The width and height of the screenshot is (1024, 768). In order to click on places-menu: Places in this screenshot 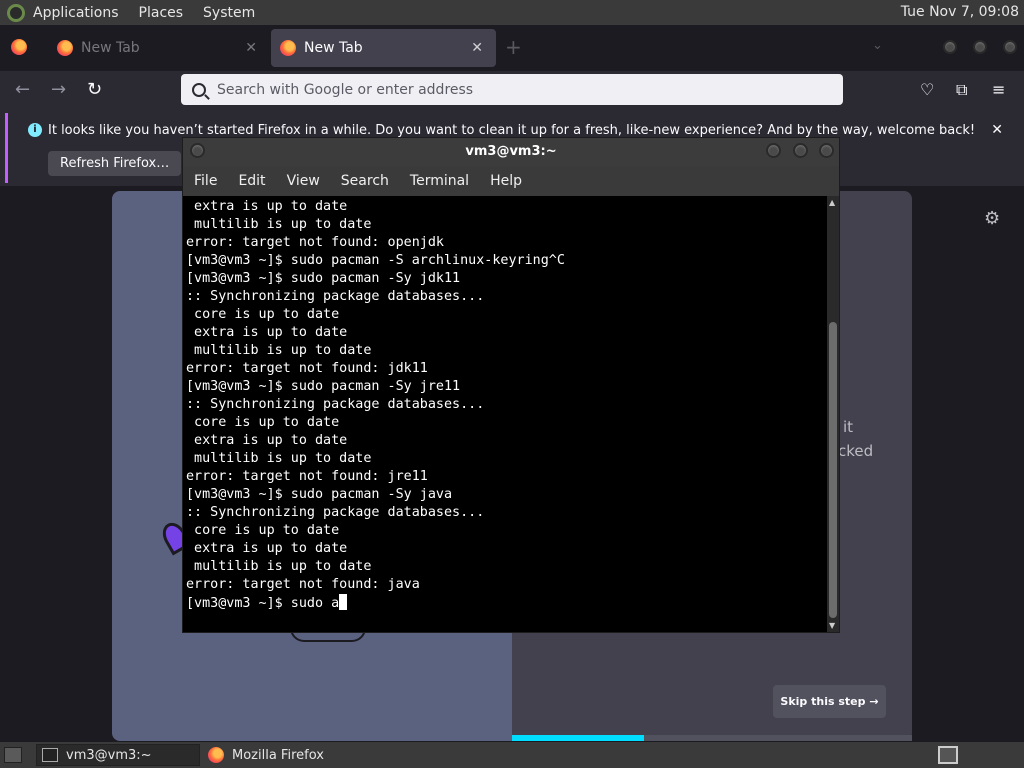, I will do `click(161, 13)`.